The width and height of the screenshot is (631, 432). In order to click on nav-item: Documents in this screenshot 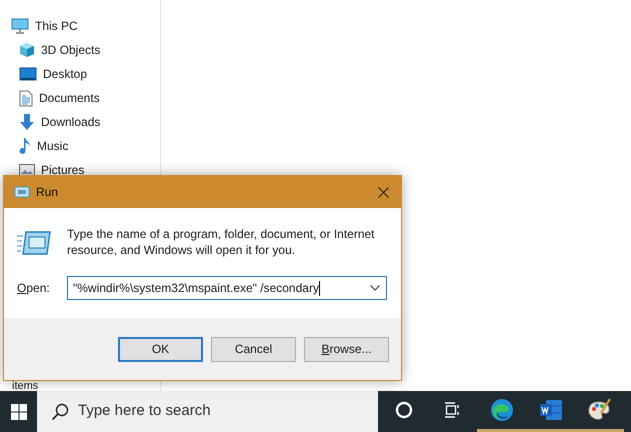, I will do `click(80, 98)`.